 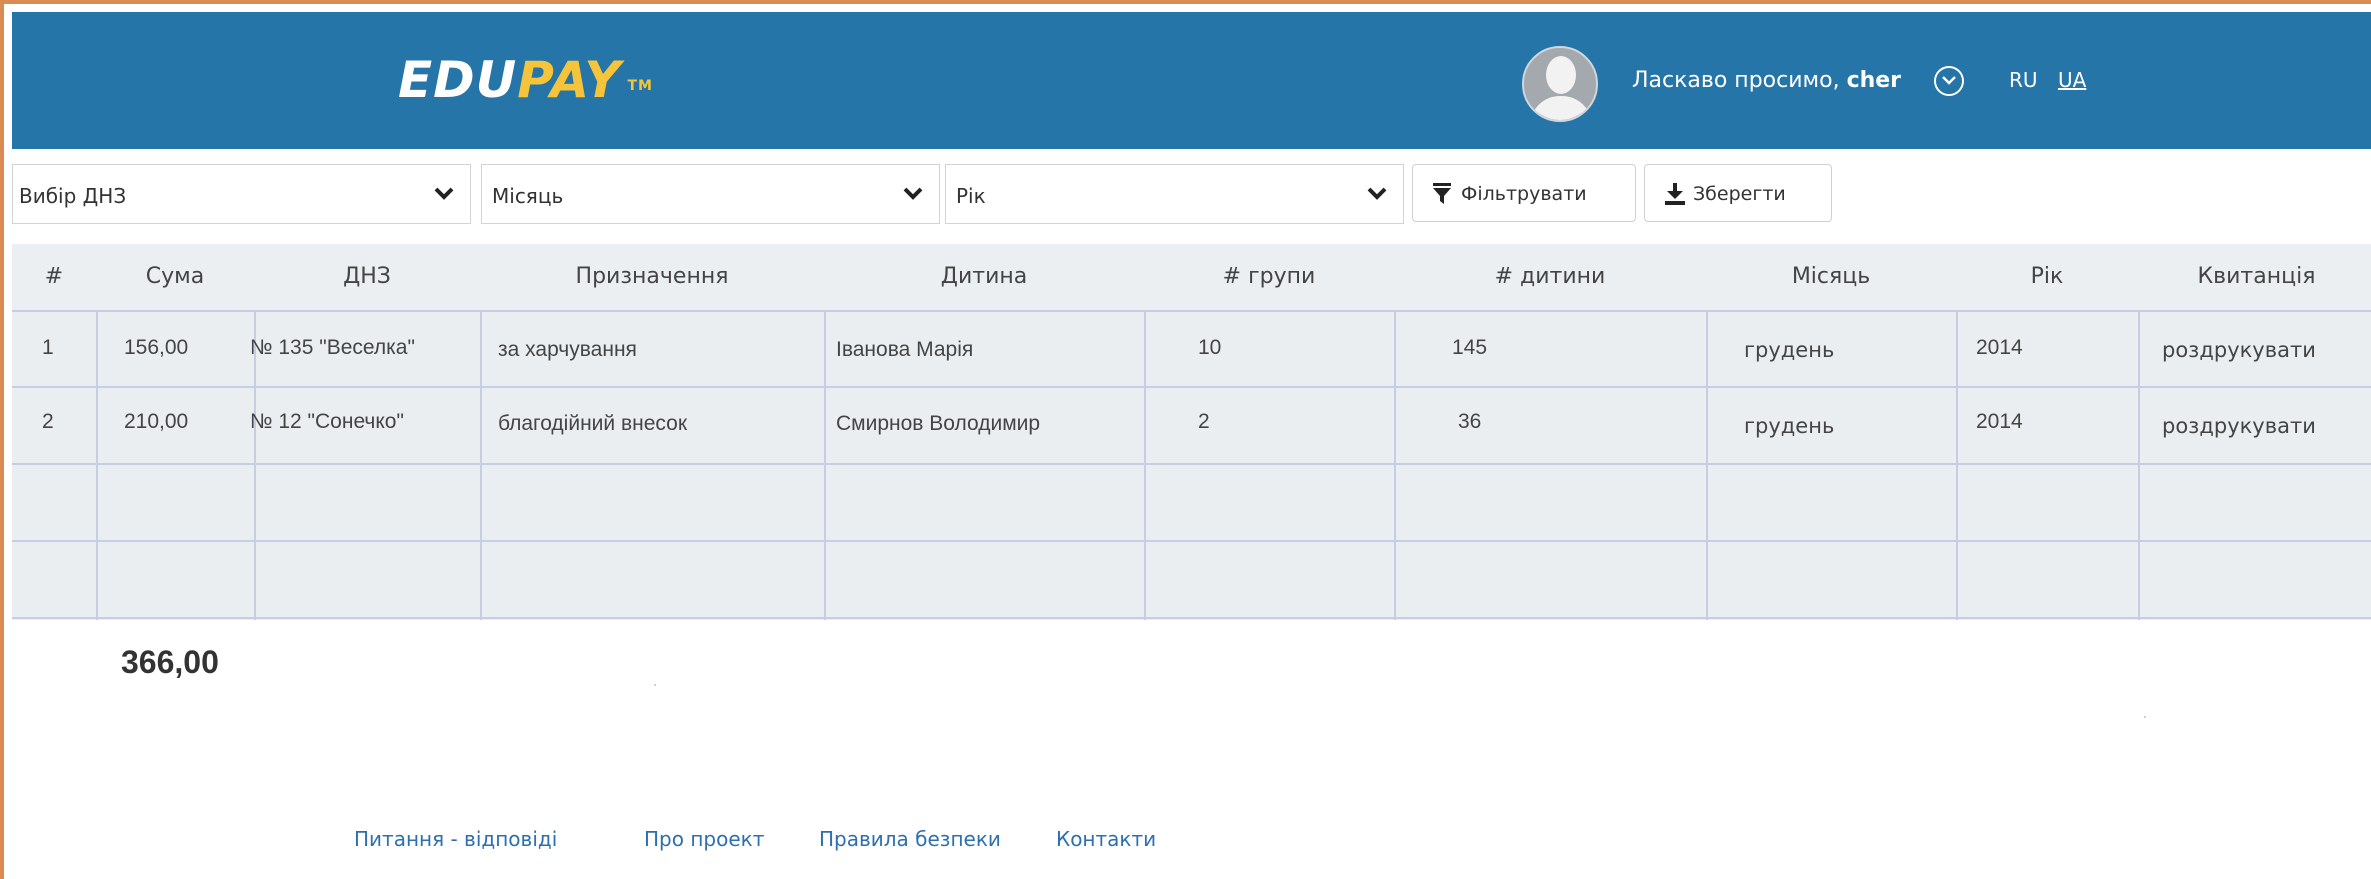 I want to click on filter-button-label: Фільтрувати, so click(x=1524, y=194).